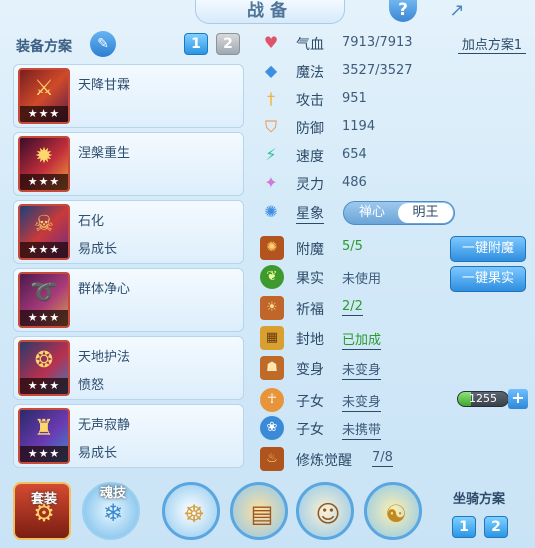 The image size is (535, 548). Describe the element at coordinates (396, 514) in the screenshot. I see `buddha-icon: ☯` at that location.